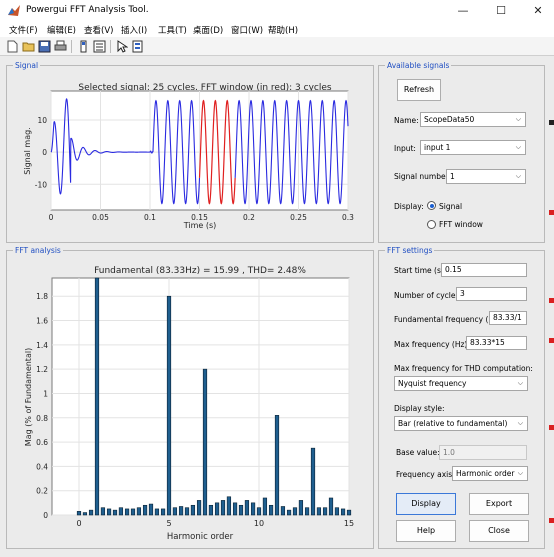 The image size is (554, 557). Describe the element at coordinates (484, 270) in the screenshot. I see `start-time-field: 0.15` at that location.